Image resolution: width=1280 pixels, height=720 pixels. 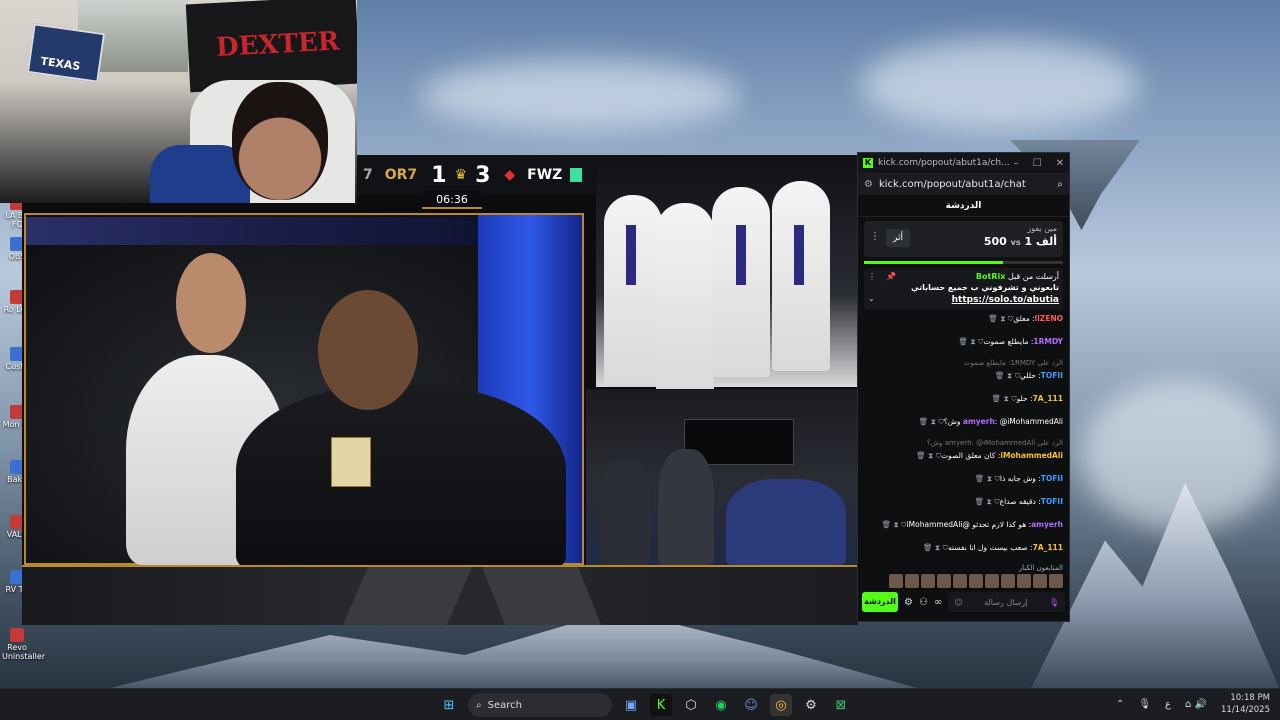 I want to click on file-explorer-icon: ▣, so click(x=631, y=705).